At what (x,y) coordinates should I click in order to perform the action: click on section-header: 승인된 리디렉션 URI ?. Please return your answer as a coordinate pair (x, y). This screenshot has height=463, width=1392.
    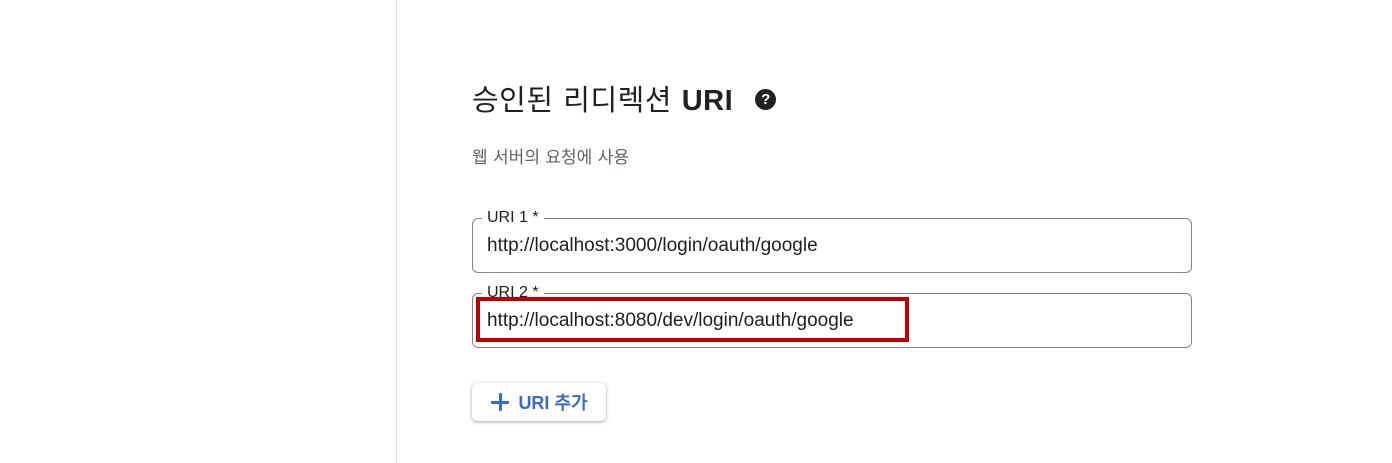
    Looking at the image, I should click on (624, 98).